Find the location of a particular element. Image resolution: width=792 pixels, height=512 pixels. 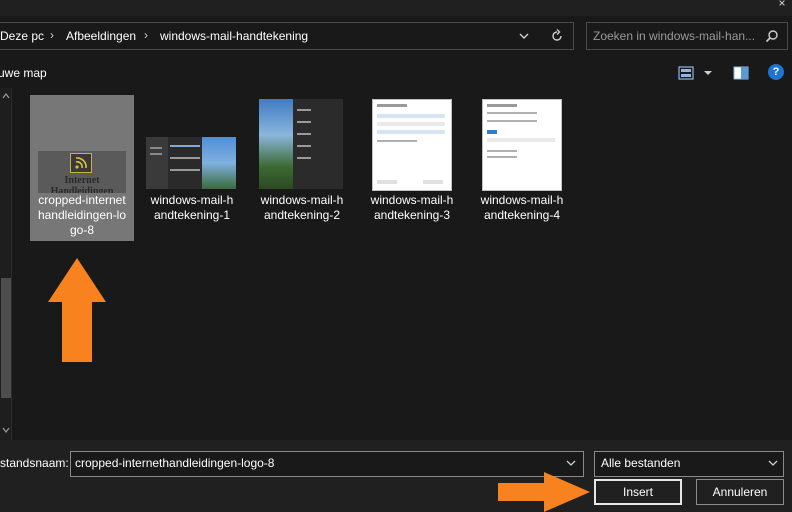

cancel-button: Annuleren is located at coordinates (740, 492).